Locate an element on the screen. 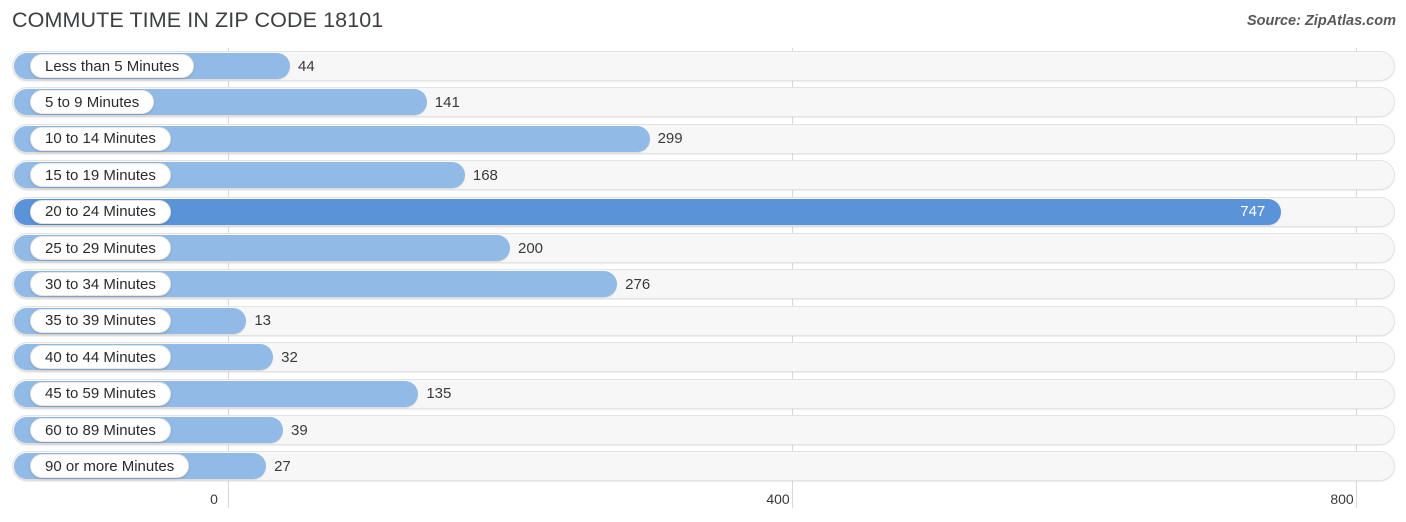 The width and height of the screenshot is (1406, 522). bar-value-label: 200 is located at coordinates (531, 248).